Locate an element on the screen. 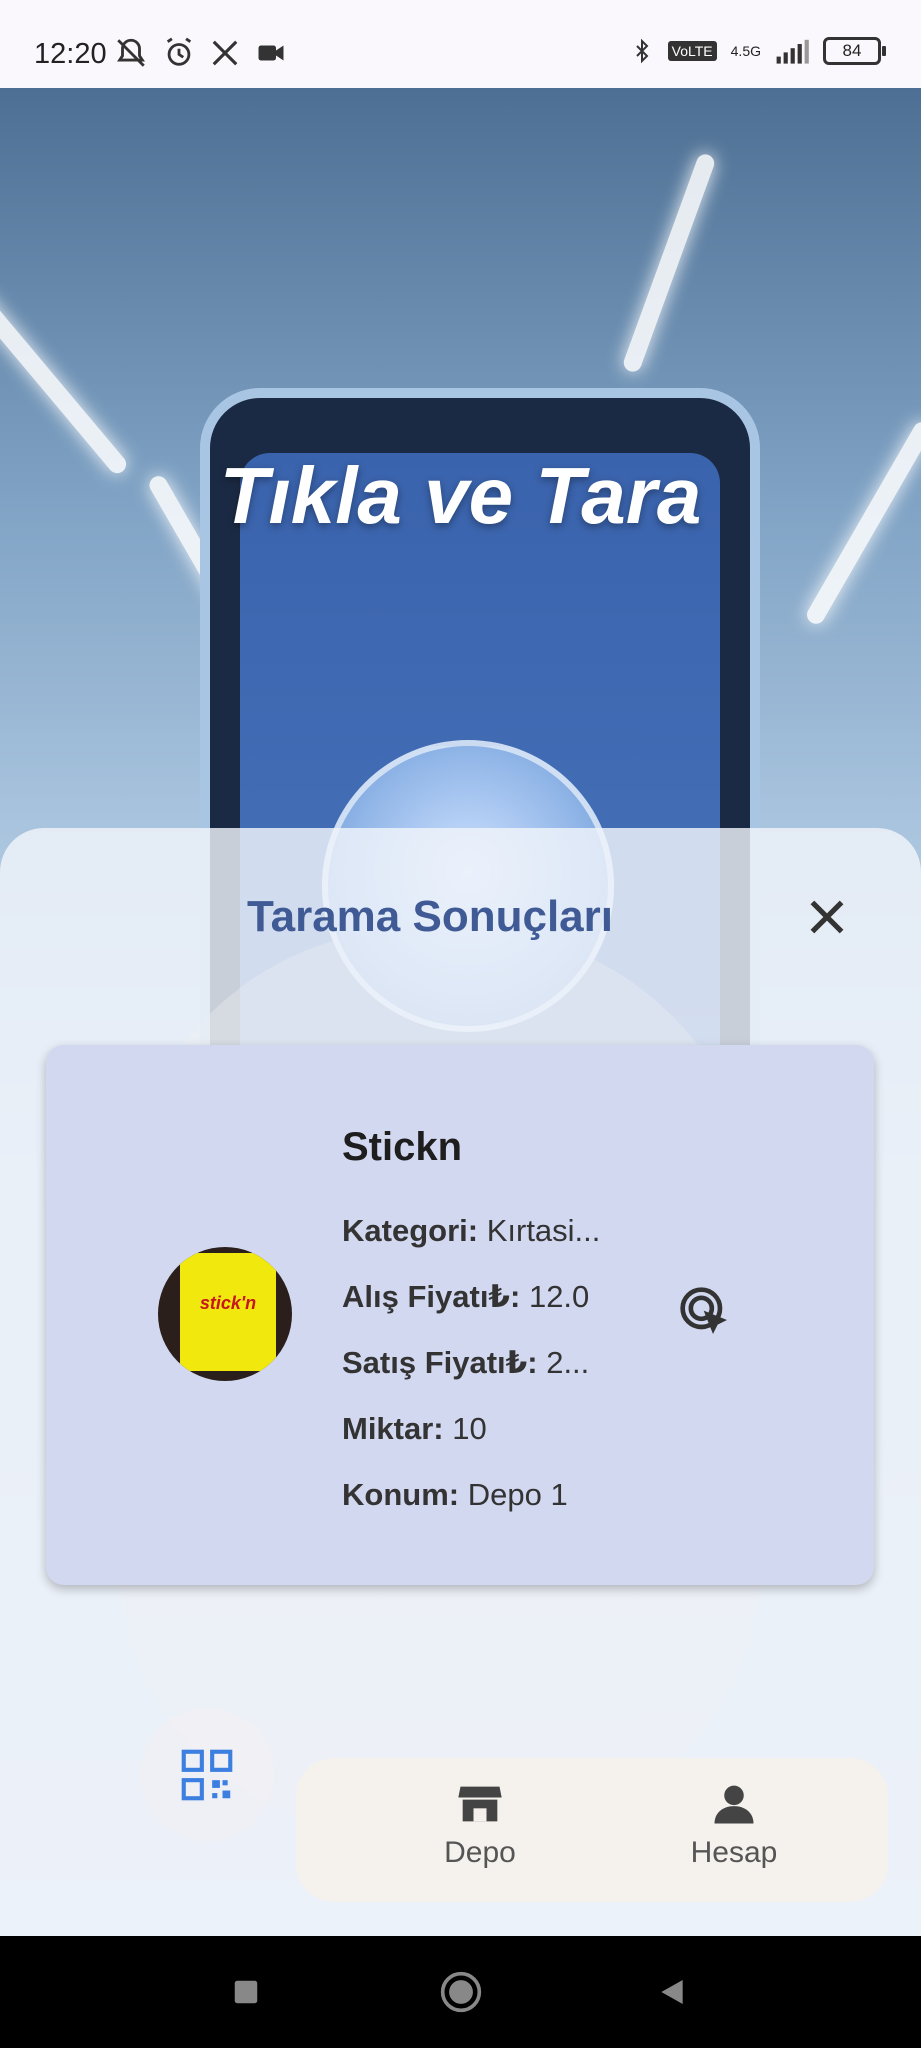 The width and height of the screenshot is (921, 2048). product-thumbnail: stick'n is located at coordinates (225, 1314).